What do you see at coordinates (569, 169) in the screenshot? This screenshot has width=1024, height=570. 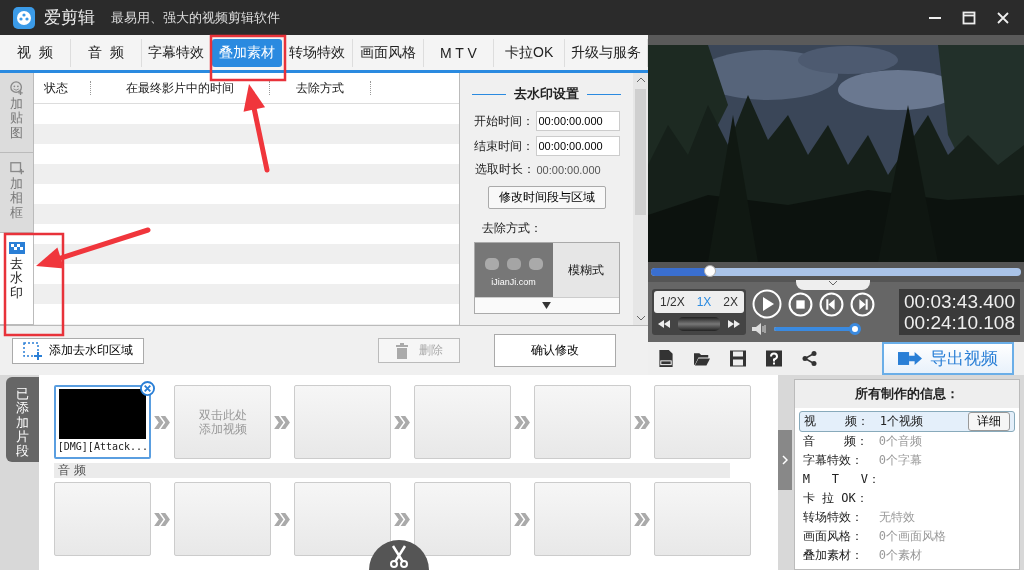 I see `duration-value: 00:00:00.000` at bounding box center [569, 169].